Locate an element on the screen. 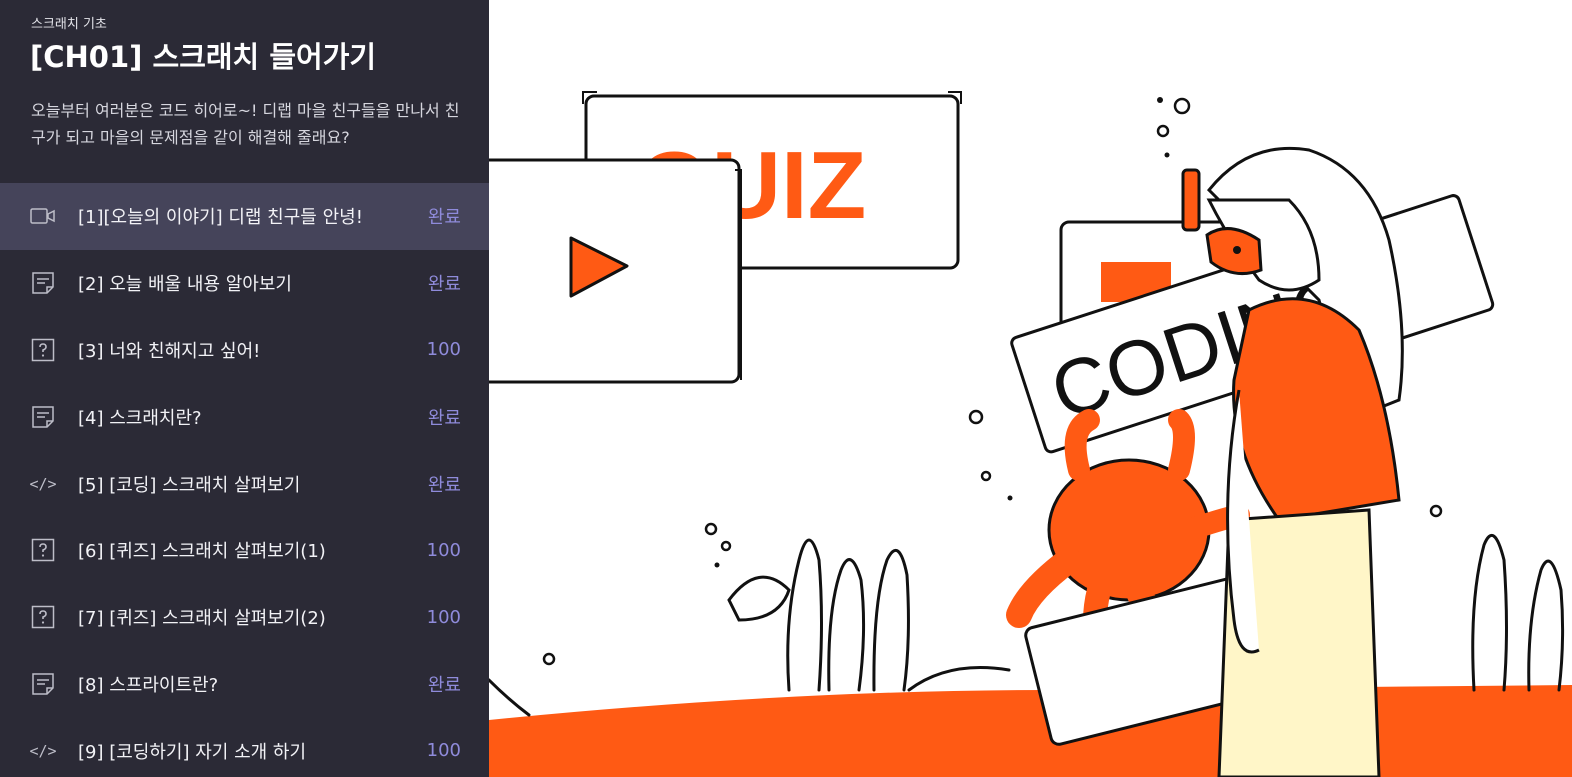 This screenshot has height=777, width=1572. lesson-label: [4] 스크래치란? is located at coordinates (140, 418).